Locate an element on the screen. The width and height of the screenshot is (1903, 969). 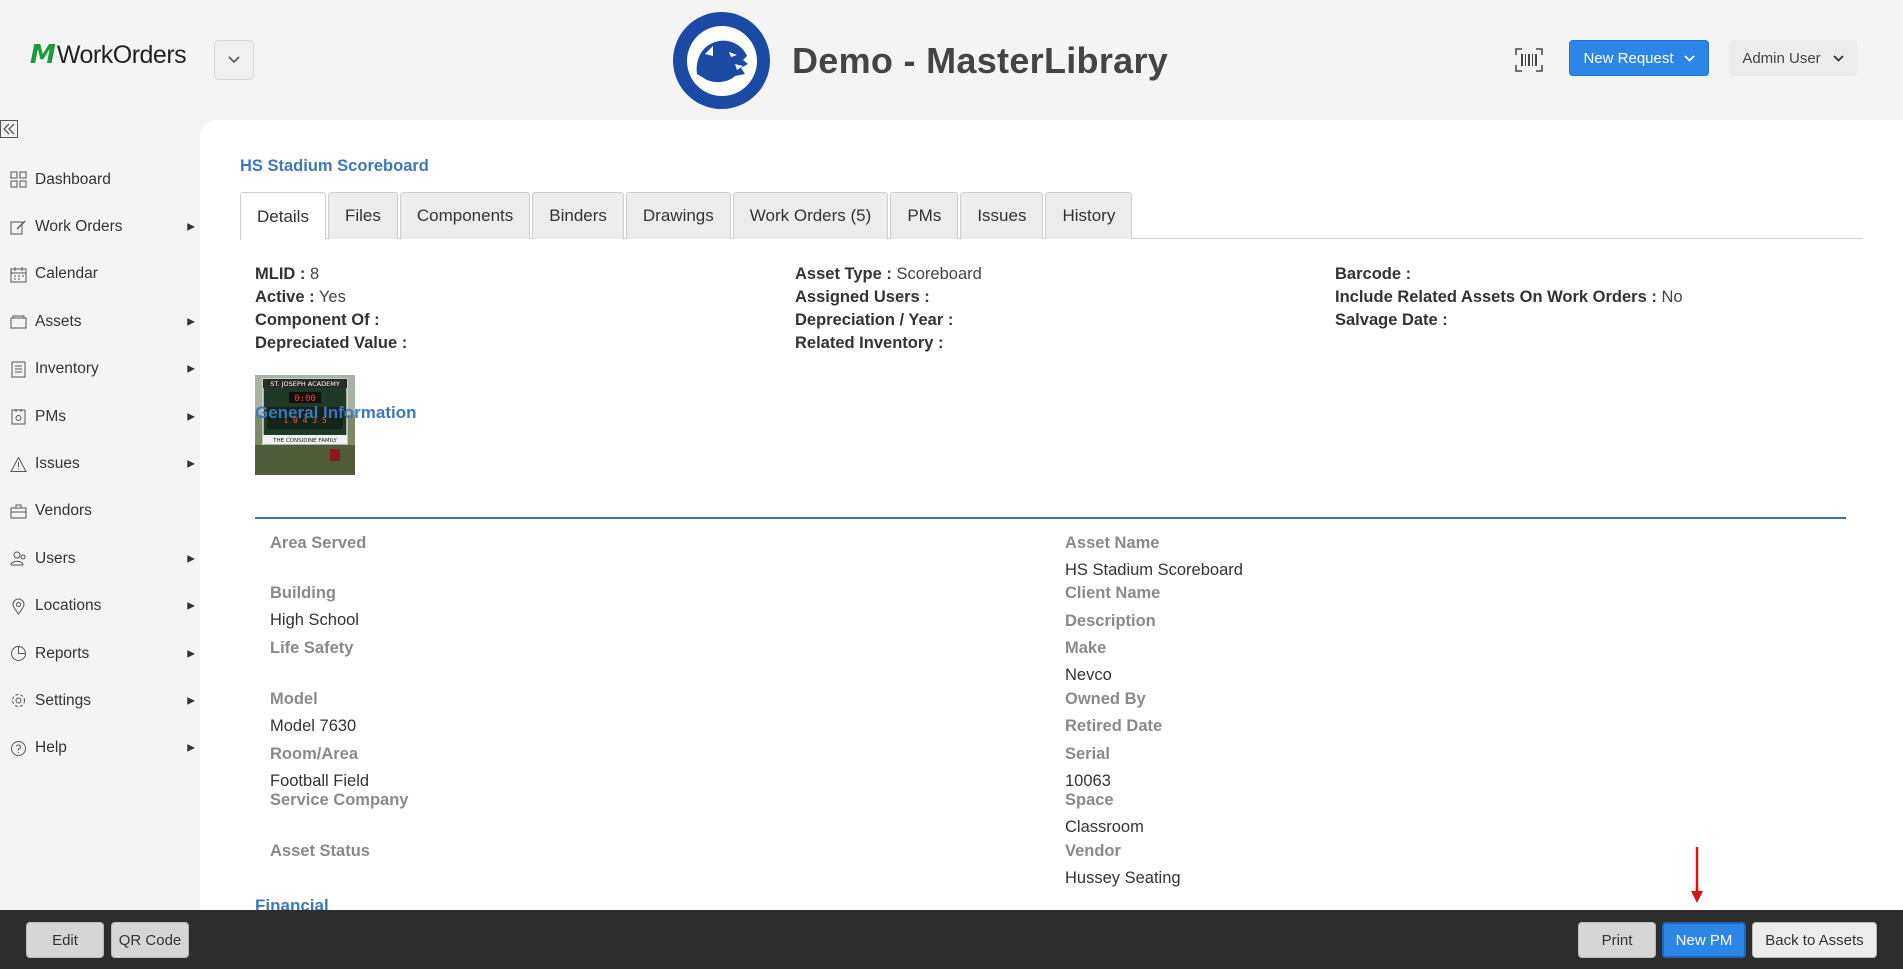
collapse-sidebar-button is located at coordinates (10, 130).